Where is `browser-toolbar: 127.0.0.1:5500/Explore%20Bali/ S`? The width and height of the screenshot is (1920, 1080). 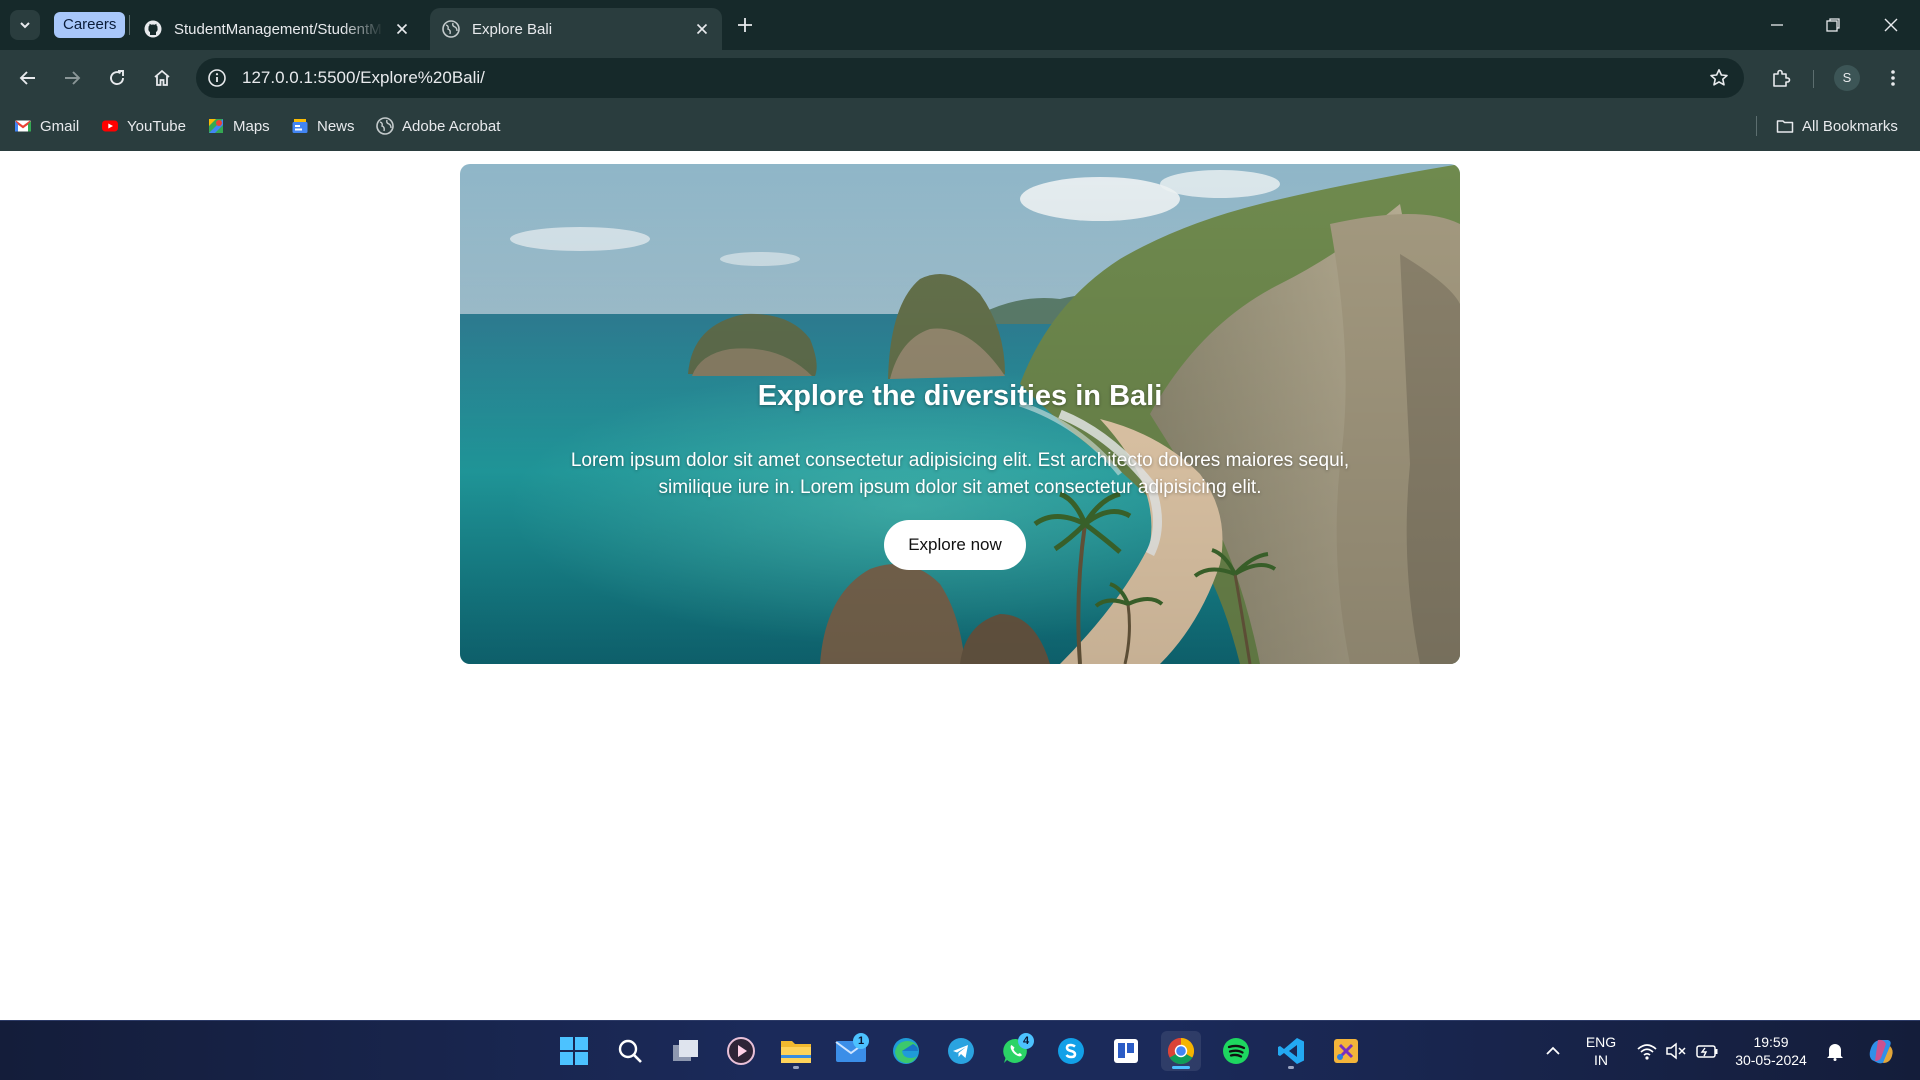
browser-toolbar: 127.0.0.1:5500/Explore%20Bali/ S is located at coordinates (960, 78).